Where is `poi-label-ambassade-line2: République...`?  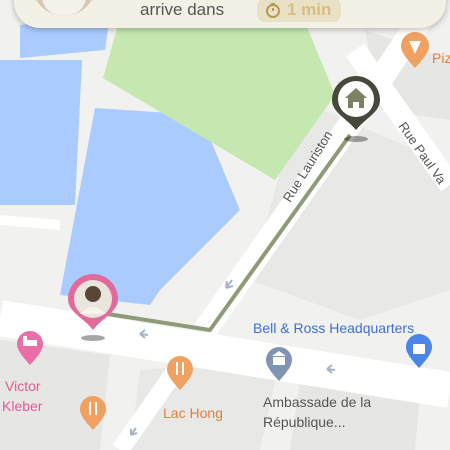
poi-label-ambassade-line2: République... is located at coordinates (304, 422).